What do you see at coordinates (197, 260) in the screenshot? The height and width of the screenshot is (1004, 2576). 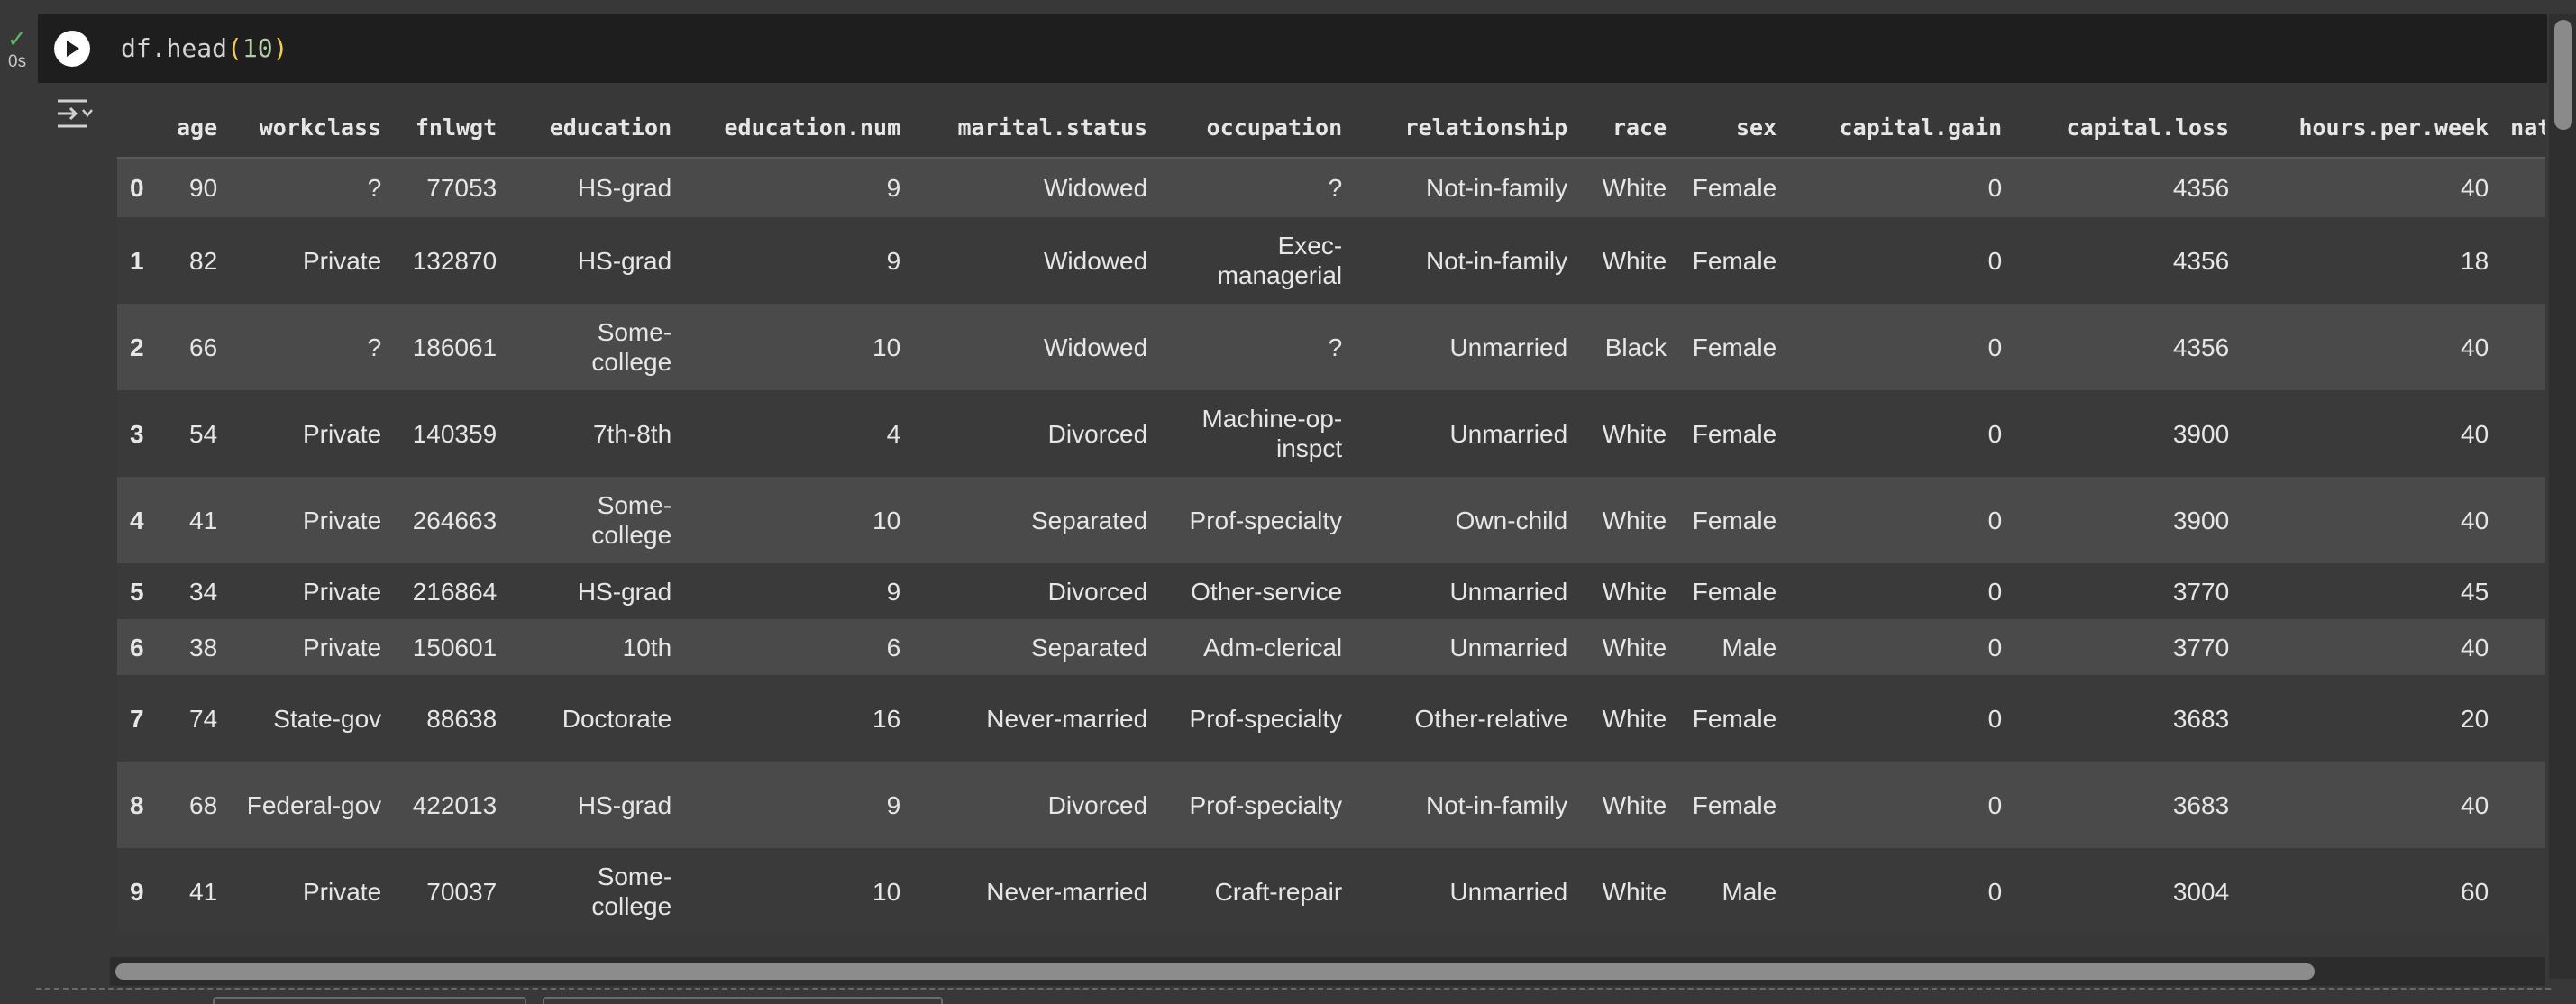 I see `table-cell: 82` at bounding box center [197, 260].